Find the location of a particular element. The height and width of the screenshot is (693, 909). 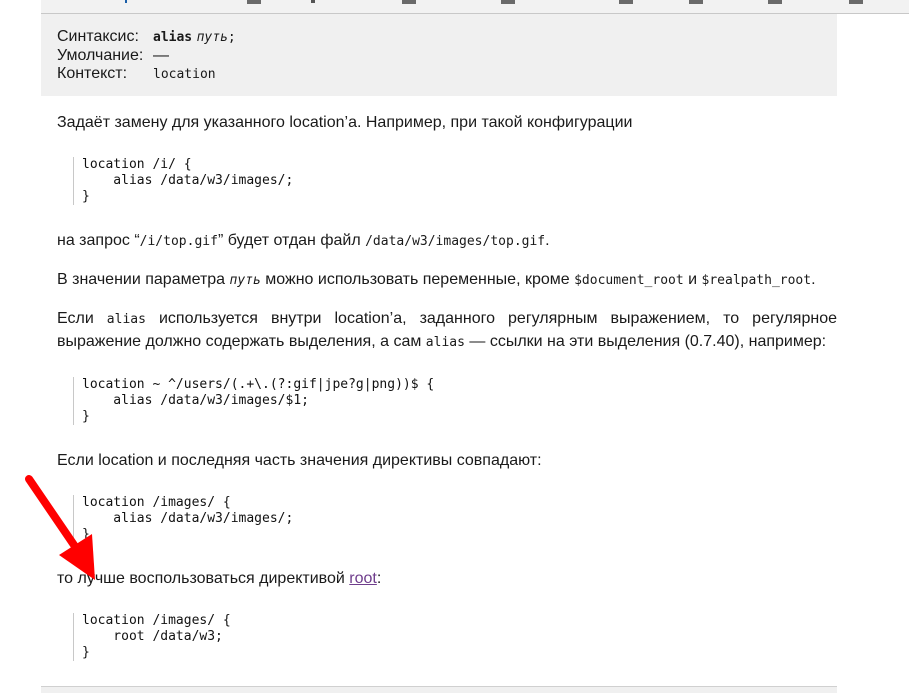

context-label: Контекст: is located at coordinates (92, 73).